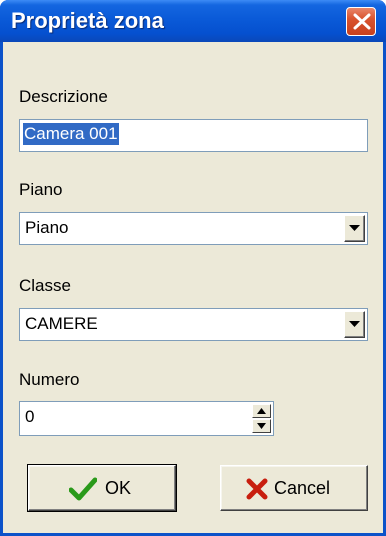  I want to click on classe-select: CAMERE, so click(193, 324).